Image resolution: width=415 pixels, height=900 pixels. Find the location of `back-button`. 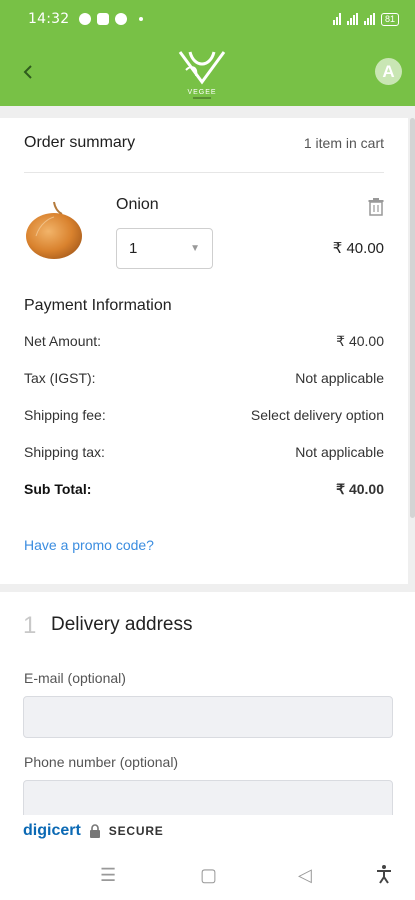

back-button is located at coordinates (28, 72).